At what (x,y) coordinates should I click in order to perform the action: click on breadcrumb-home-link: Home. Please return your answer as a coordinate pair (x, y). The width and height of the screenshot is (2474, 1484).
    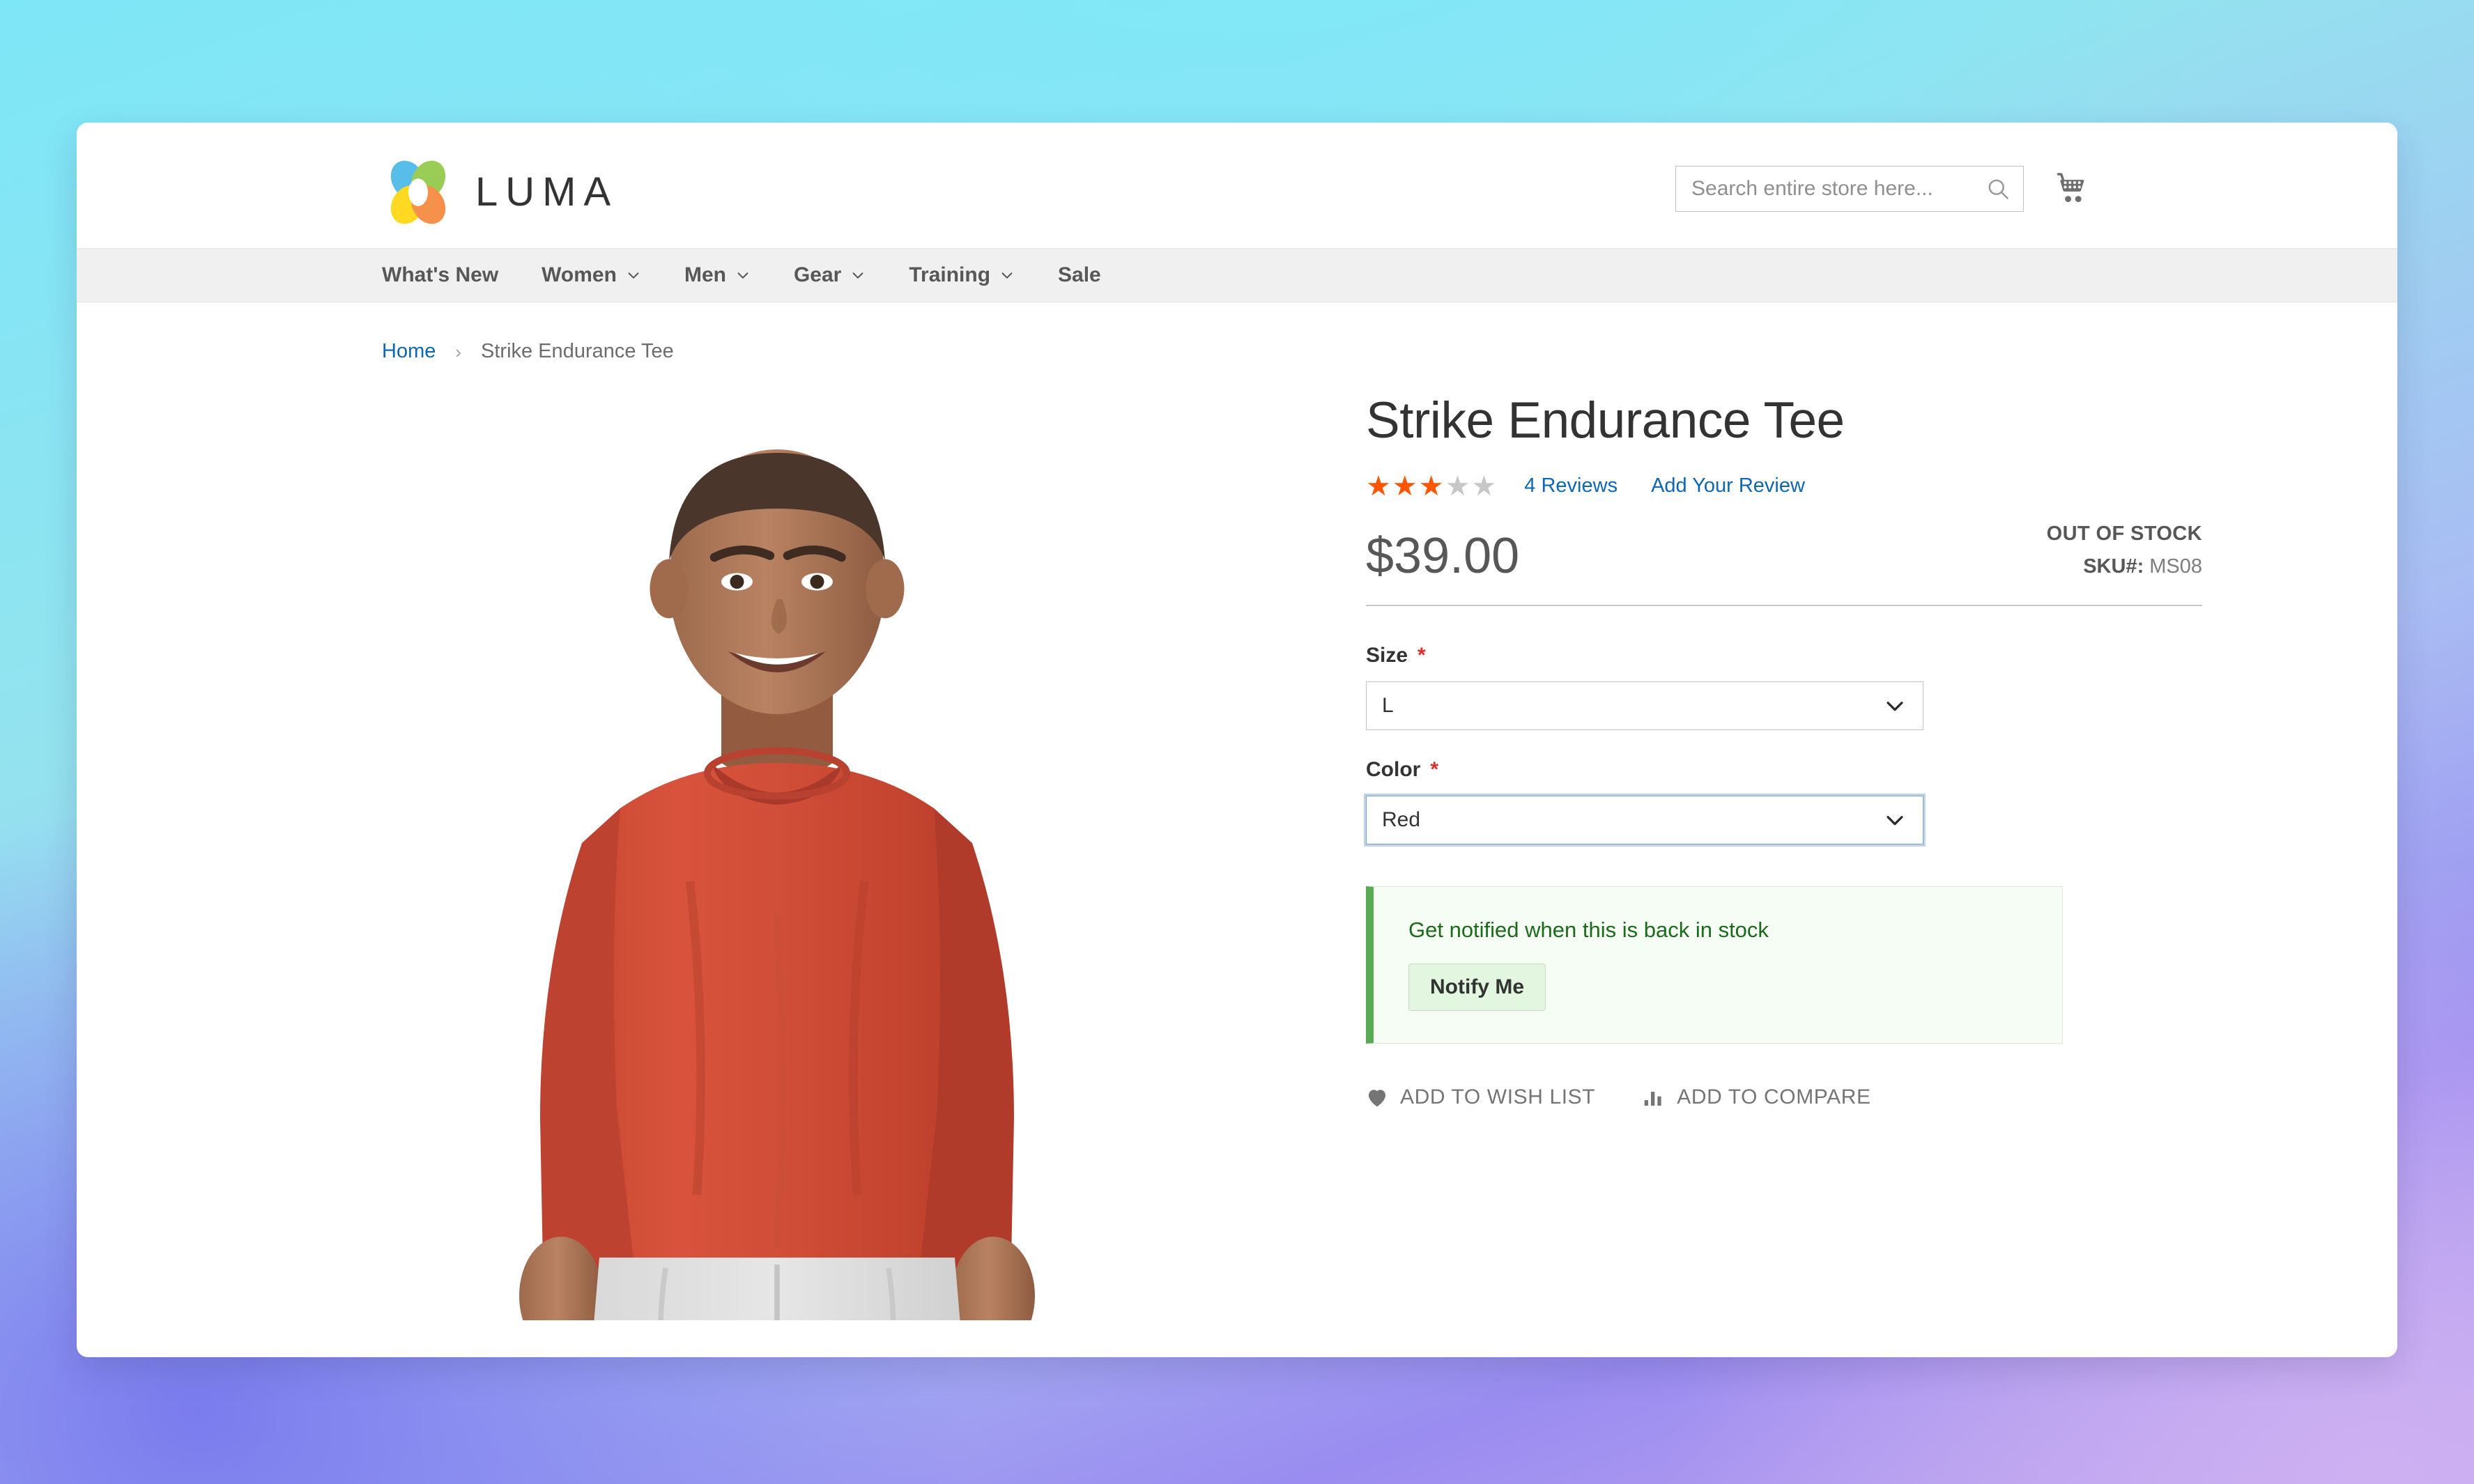
    Looking at the image, I should click on (409, 351).